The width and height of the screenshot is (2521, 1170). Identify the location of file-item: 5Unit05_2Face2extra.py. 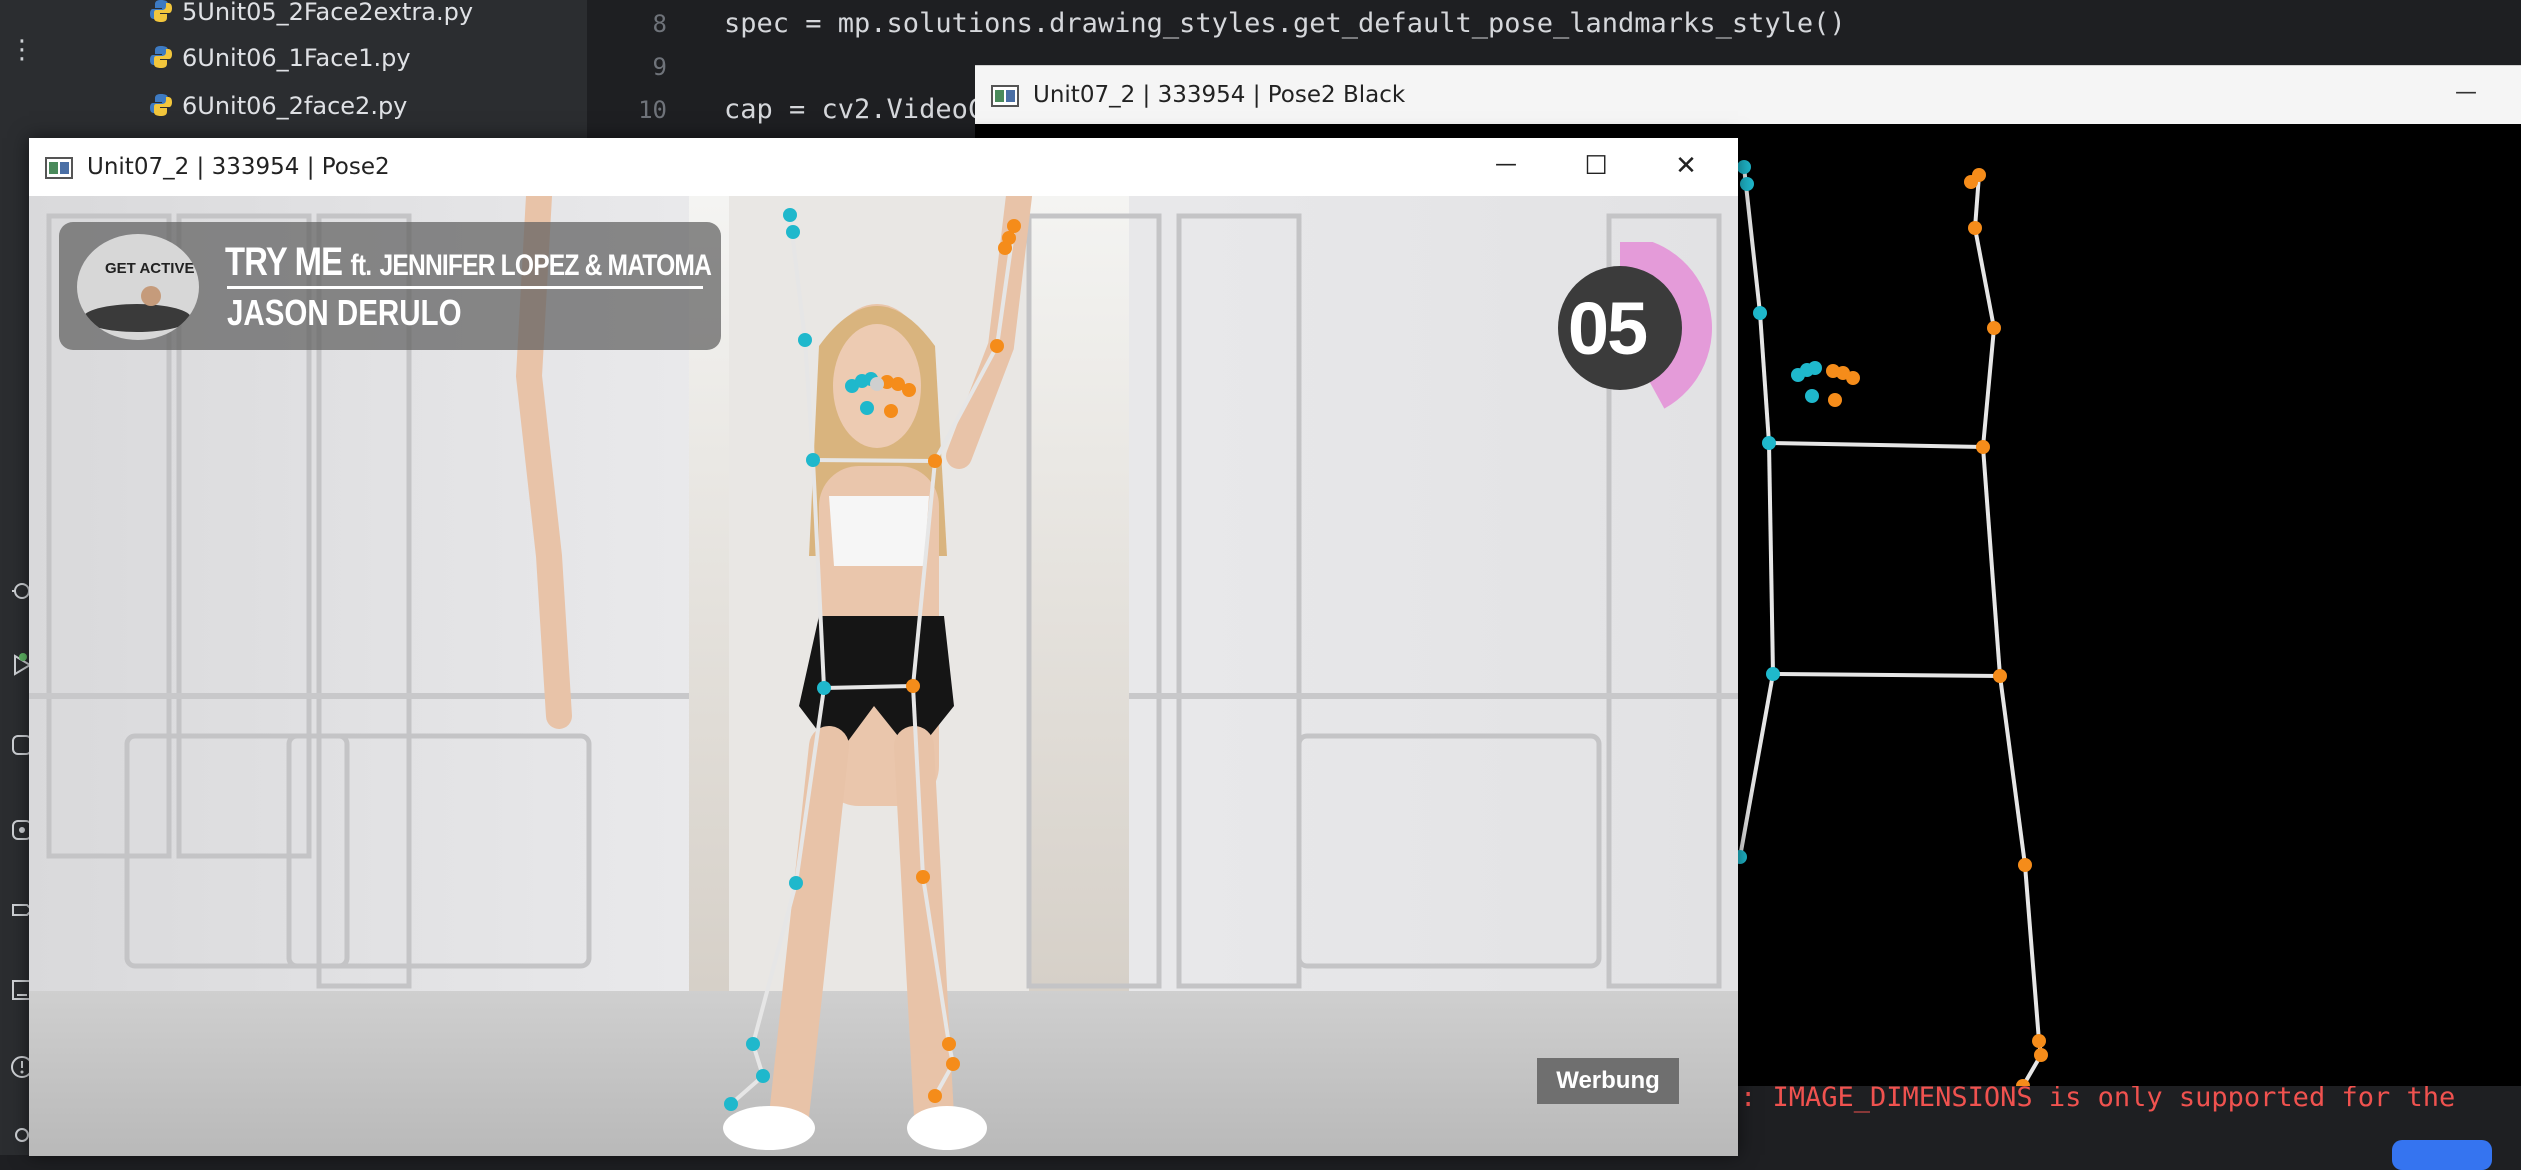
(310, 16).